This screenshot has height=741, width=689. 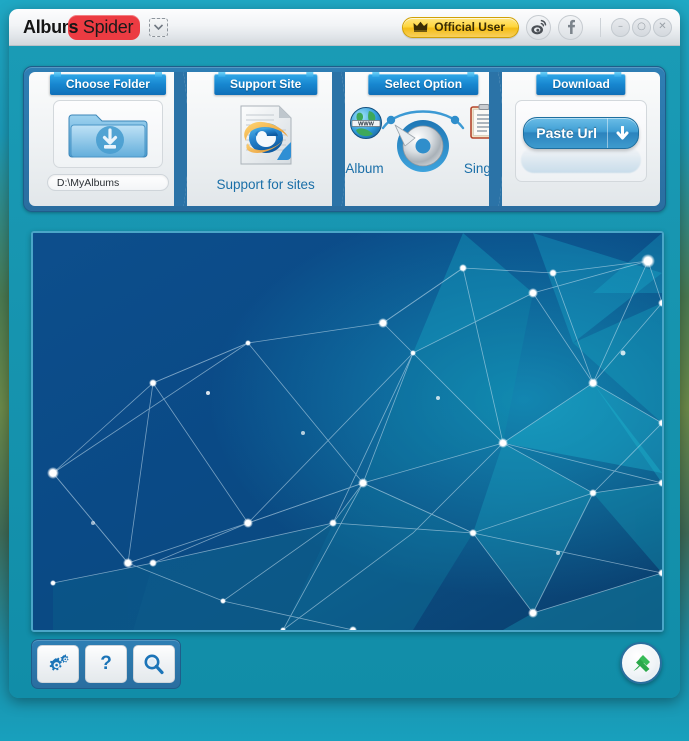 I want to click on app-logo: Albums Spider, so click(x=96, y=27).